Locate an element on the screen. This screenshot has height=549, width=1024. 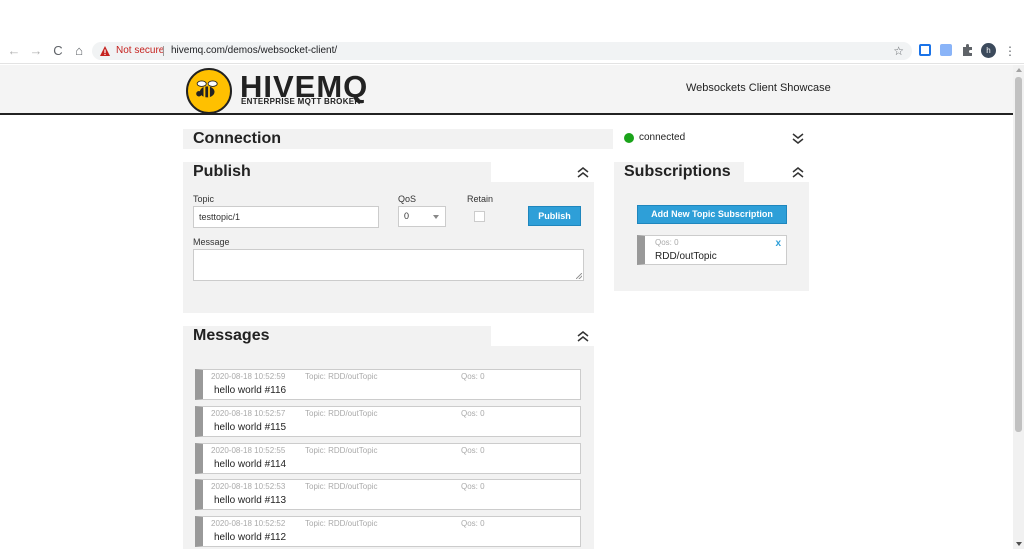
resize-grip-icon is located at coordinates (579, 276).